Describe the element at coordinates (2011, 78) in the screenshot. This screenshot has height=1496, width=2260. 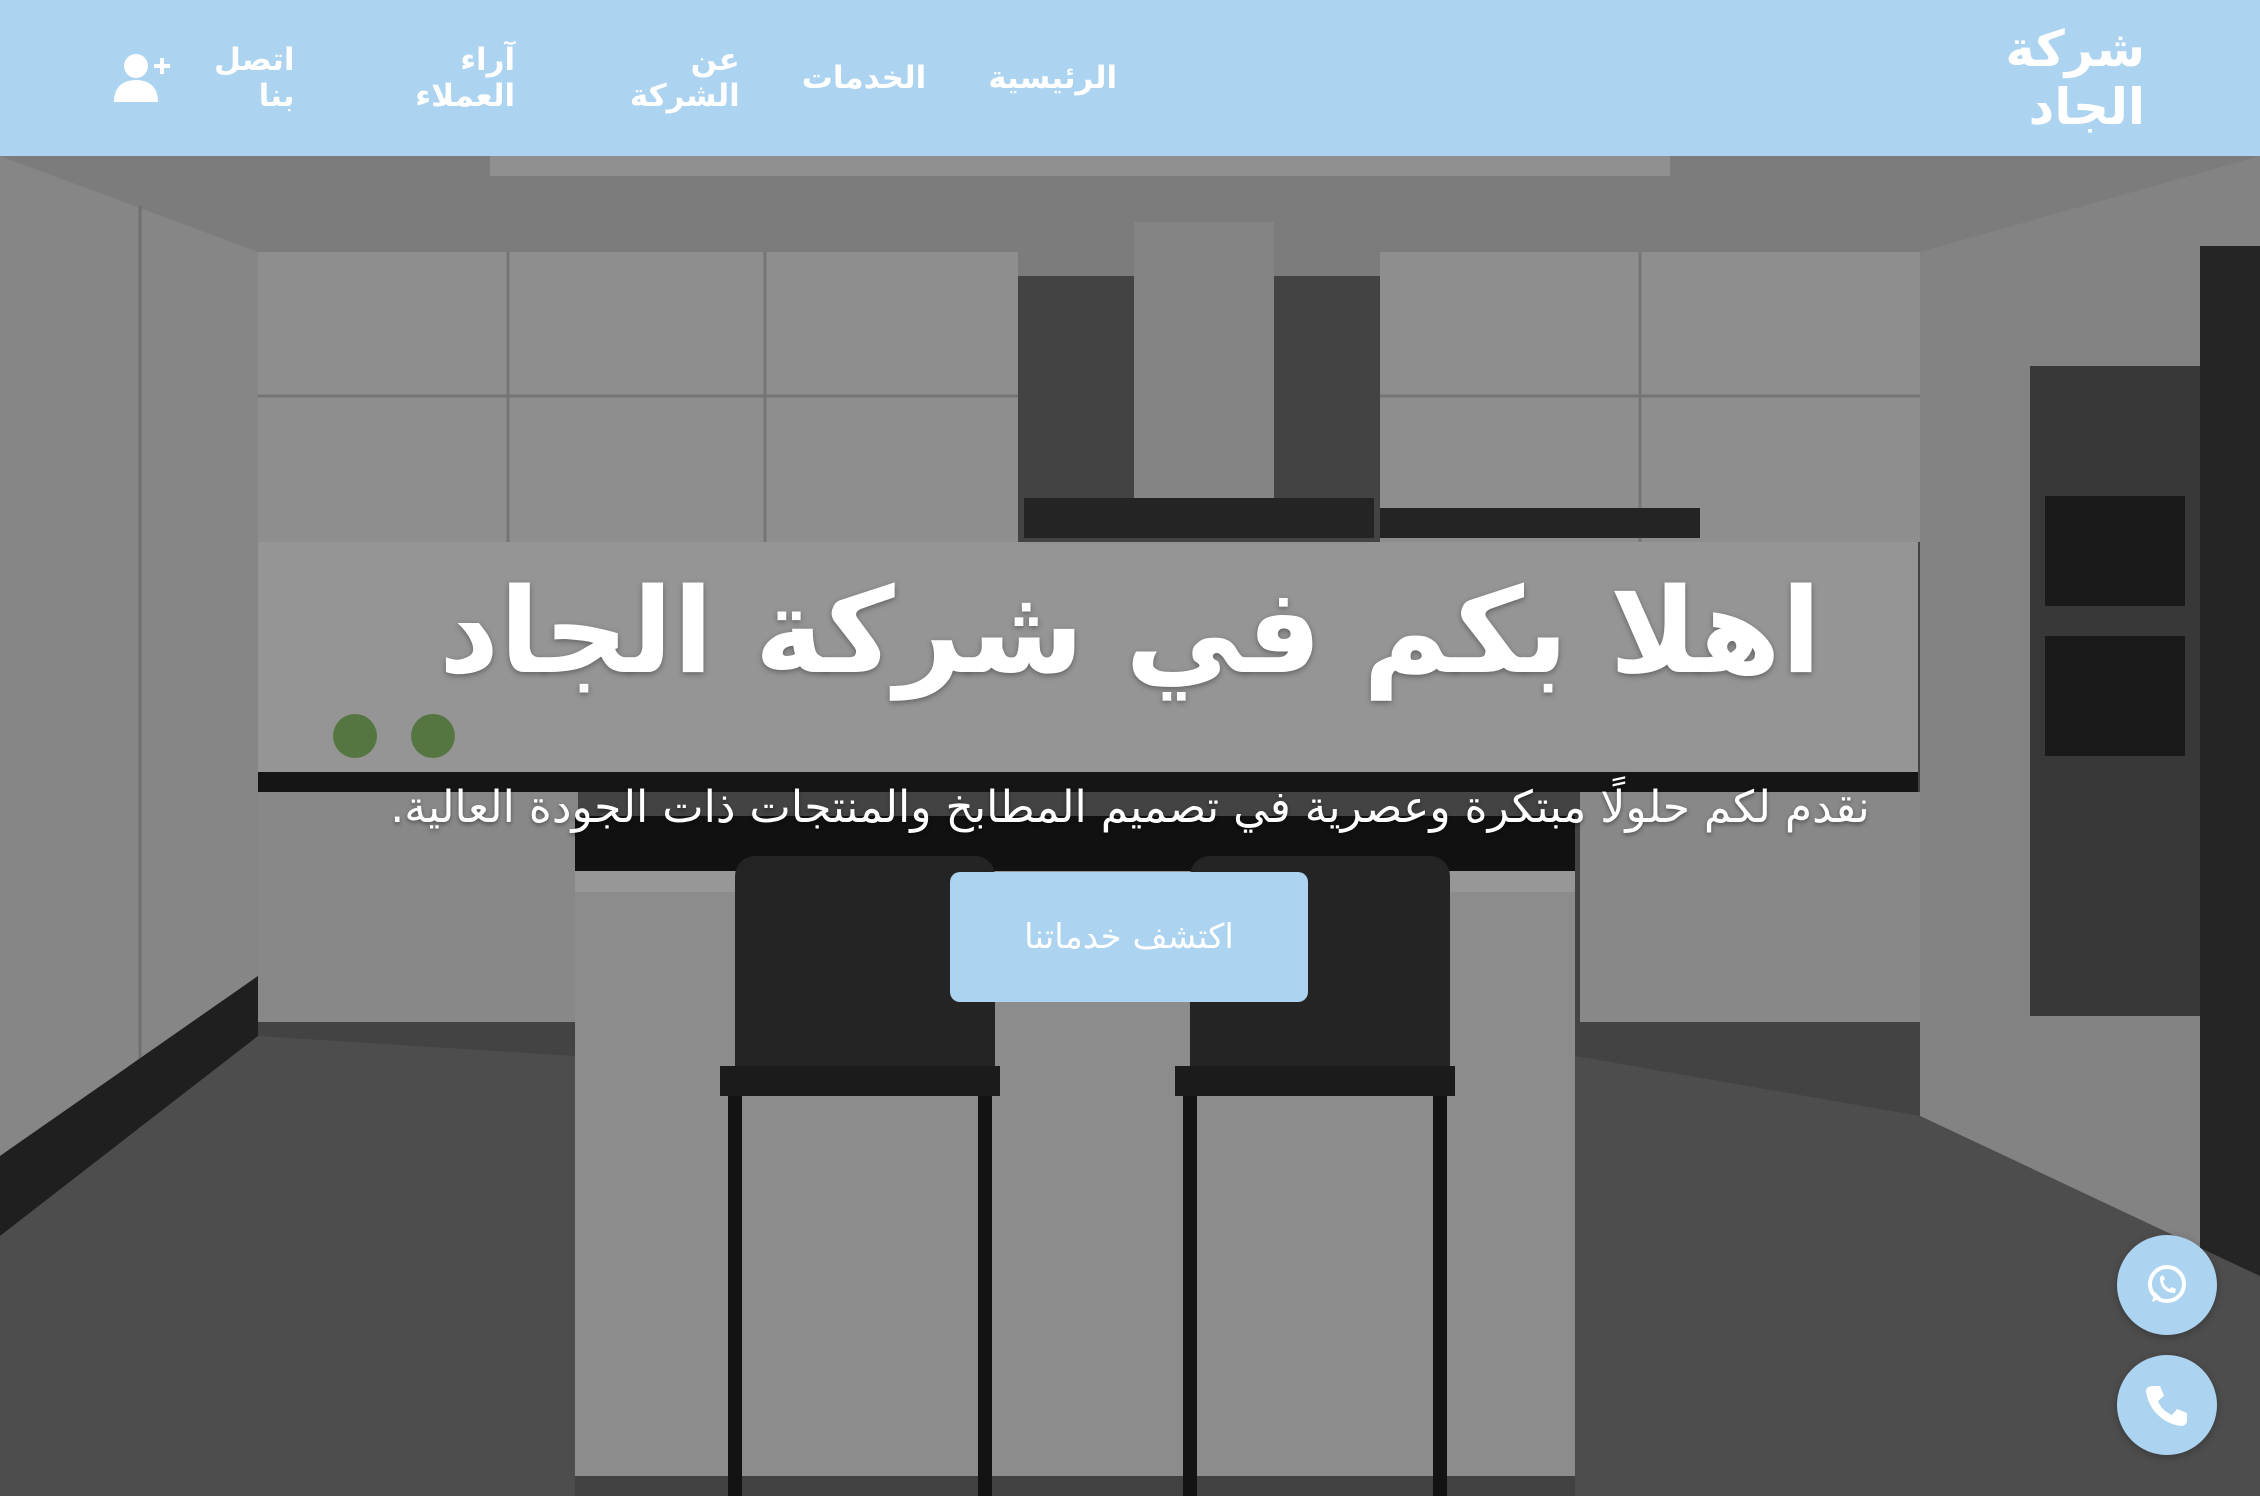
I see `brand-logo-text: شركة الجاد` at that location.